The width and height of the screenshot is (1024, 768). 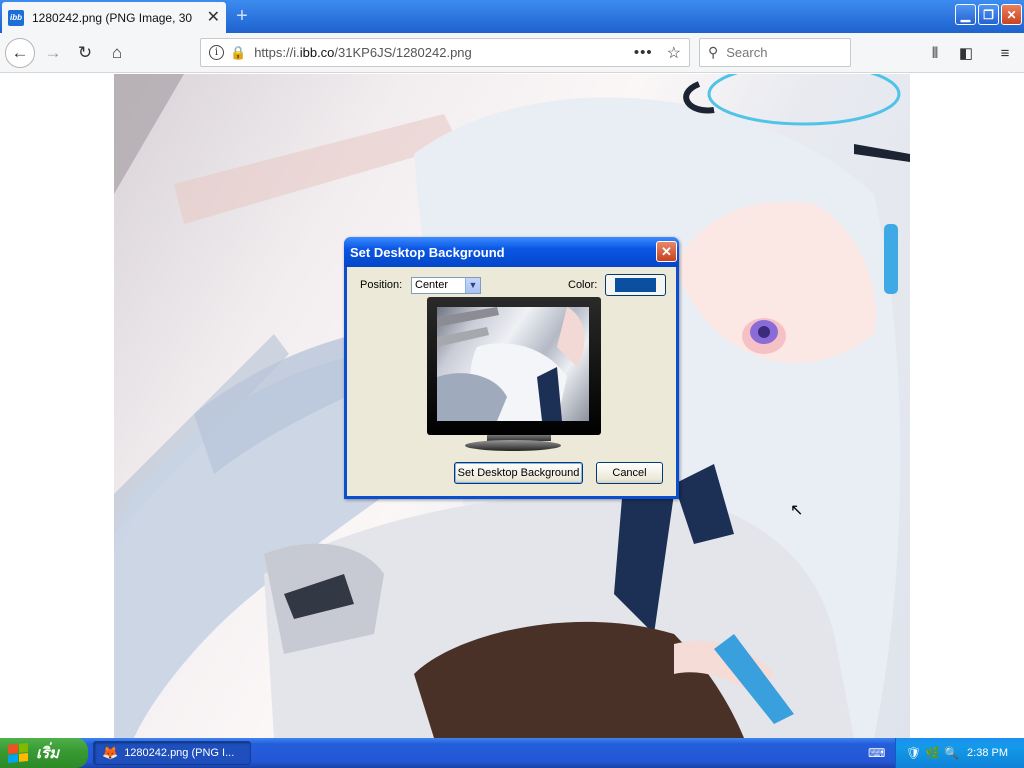 I want to click on position-label: Position:, so click(x=381, y=285).